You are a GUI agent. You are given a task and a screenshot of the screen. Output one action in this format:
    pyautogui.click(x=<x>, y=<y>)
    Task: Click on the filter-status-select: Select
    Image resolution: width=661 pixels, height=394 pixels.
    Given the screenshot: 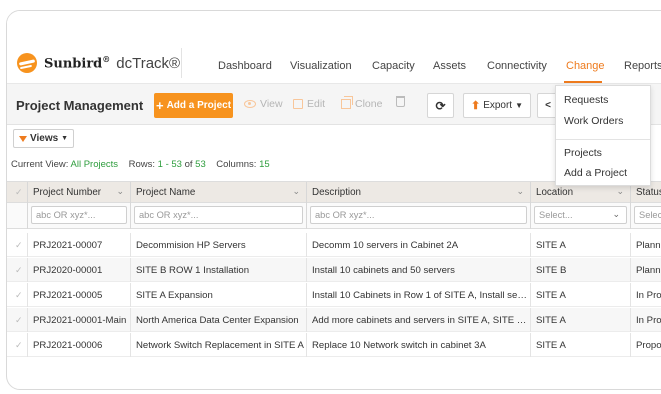 What is the action you would take?
    pyautogui.click(x=647, y=215)
    